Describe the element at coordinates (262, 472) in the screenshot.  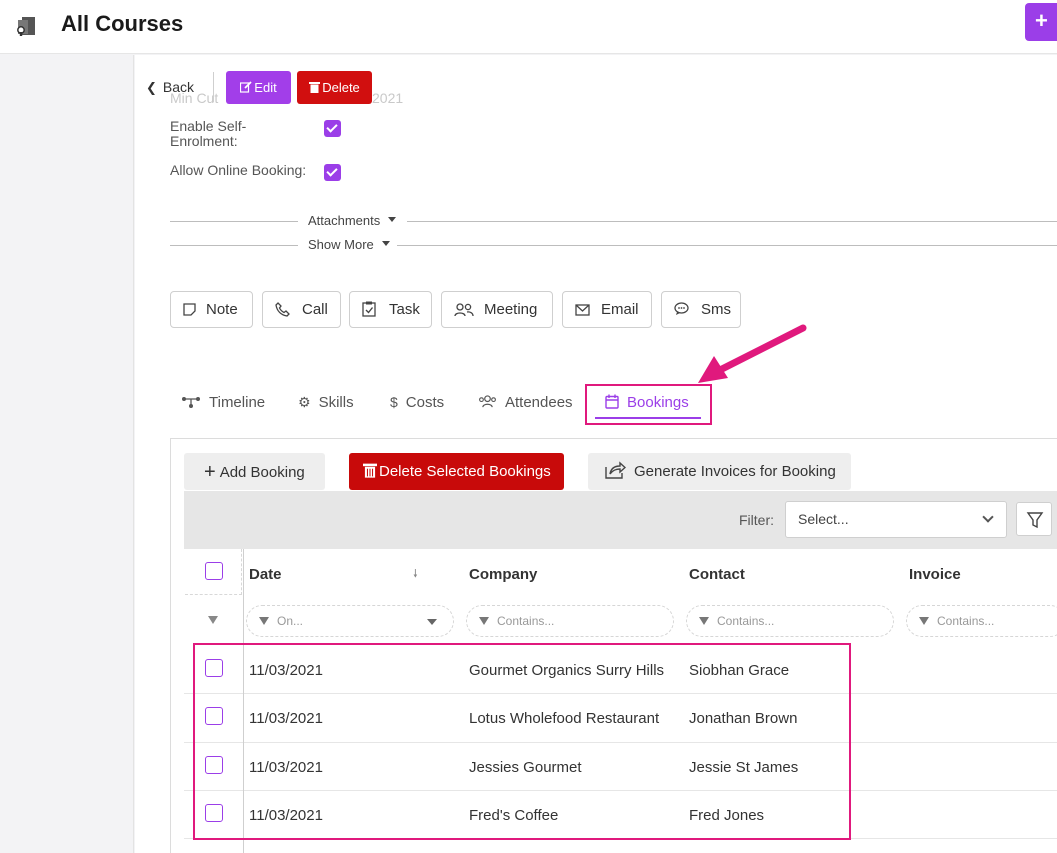
I see `add-booking-label: Add Booking` at that location.